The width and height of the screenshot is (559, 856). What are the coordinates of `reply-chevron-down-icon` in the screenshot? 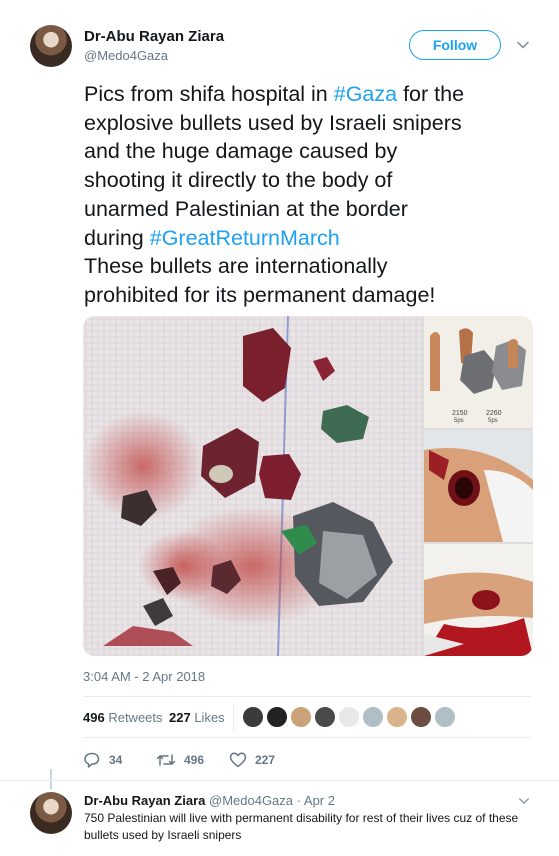 It's located at (524, 801).